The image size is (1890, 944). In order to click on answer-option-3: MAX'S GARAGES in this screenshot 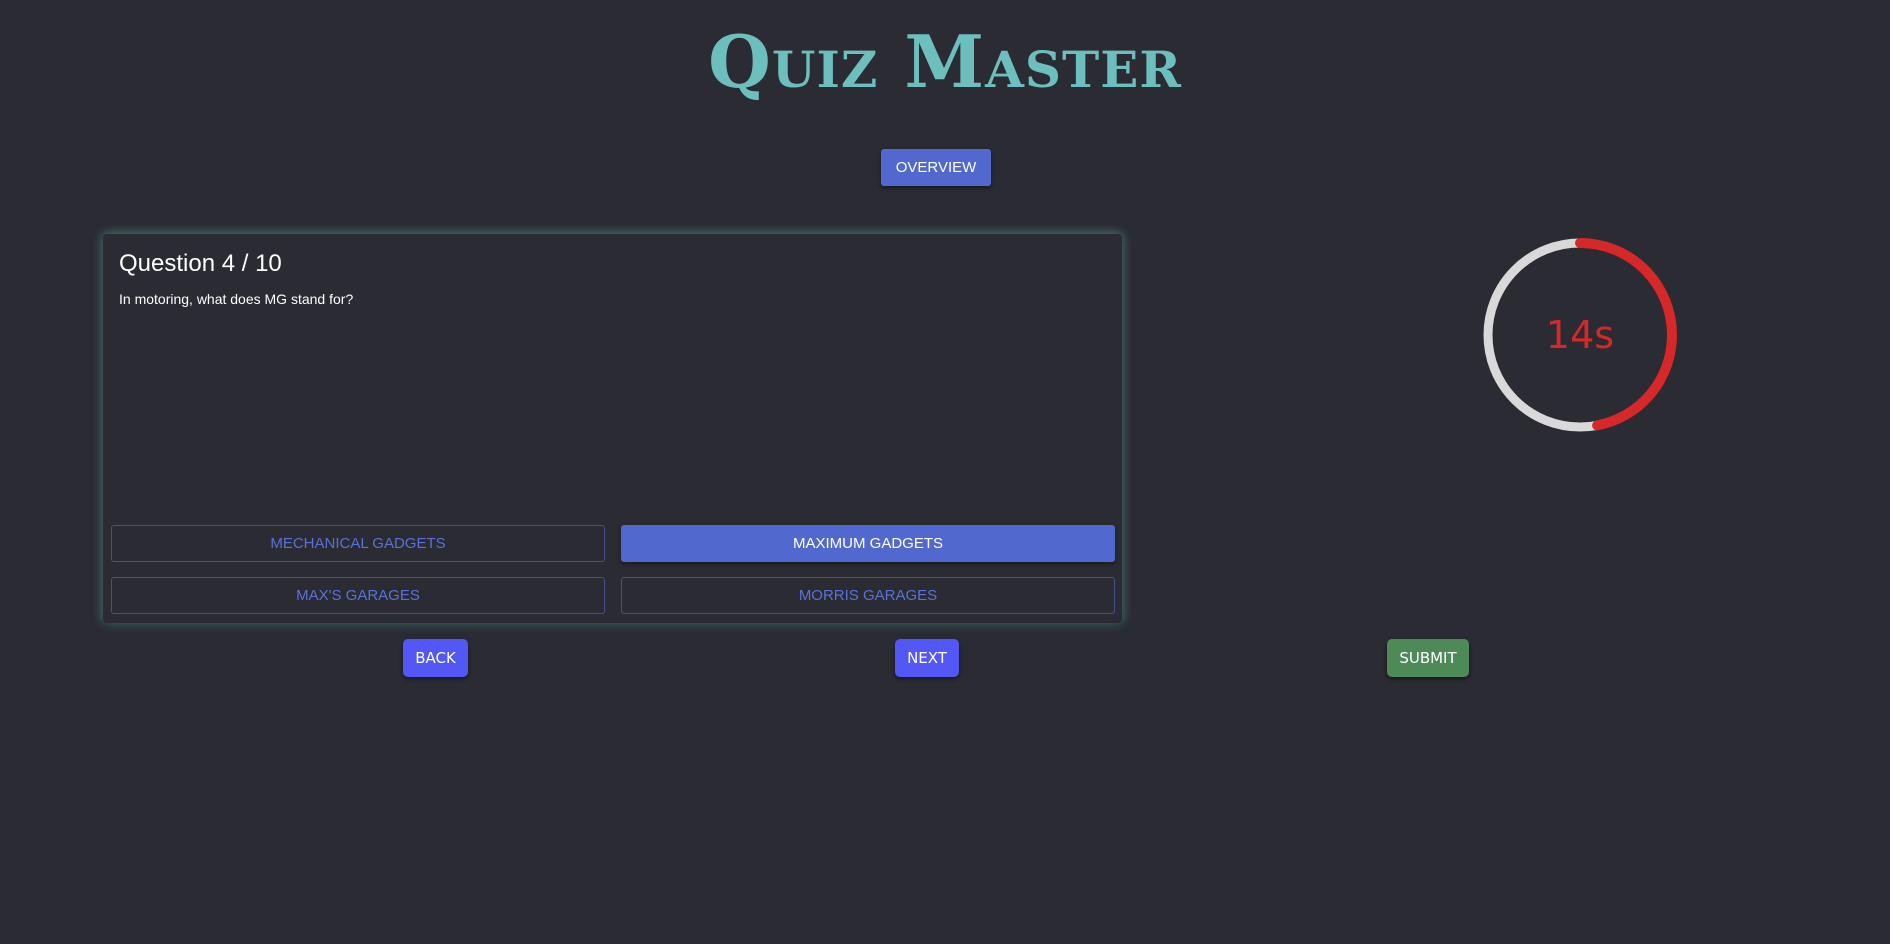, I will do `click(358, 595)`.